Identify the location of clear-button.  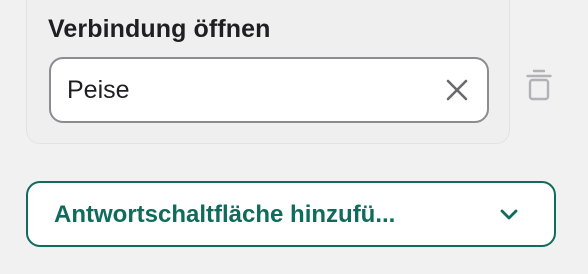
(457, 90).